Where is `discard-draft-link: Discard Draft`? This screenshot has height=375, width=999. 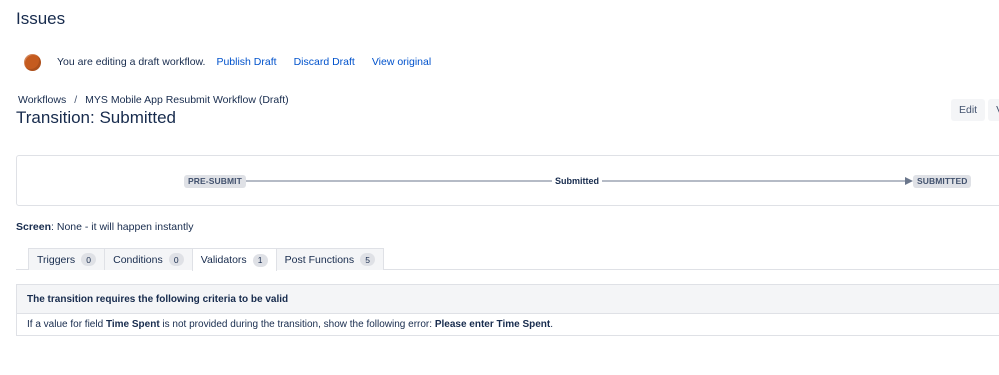
discard-draft-link: Discard Draft is located at coordinates (324, 62).